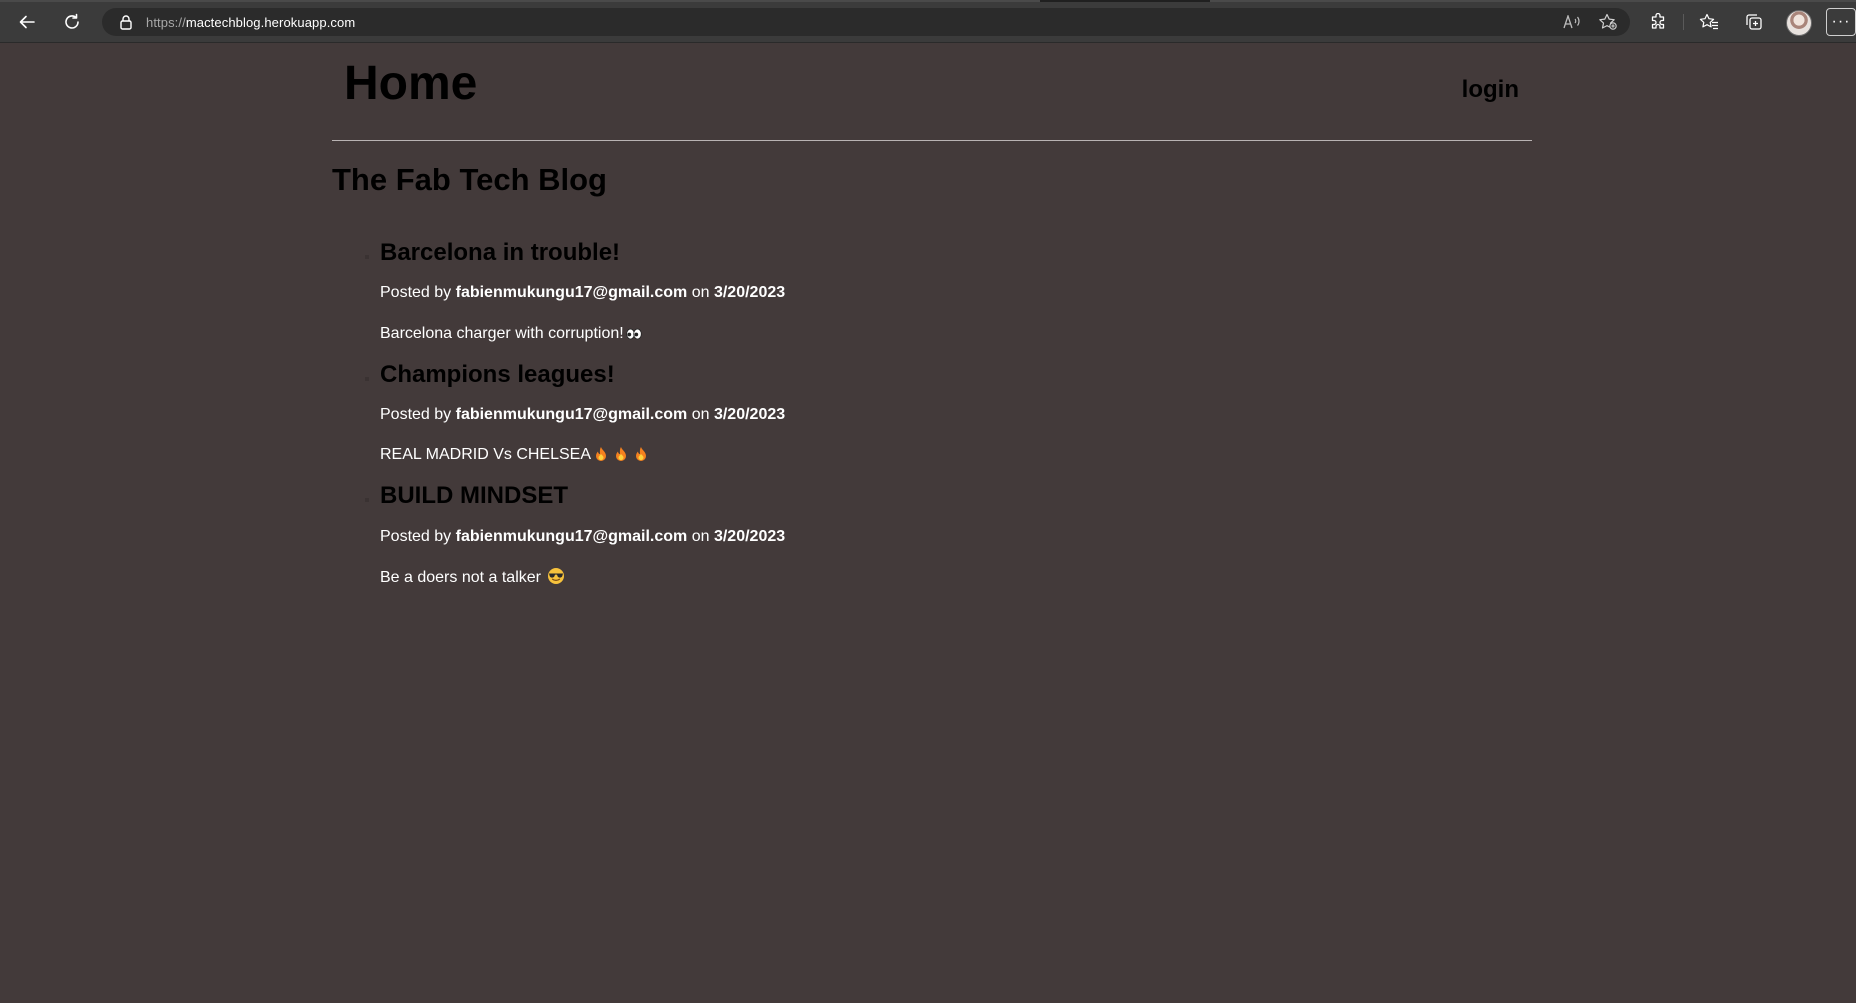  I want to click on post-body-text: Barcelona charger with corruption!, so click(502, 333).